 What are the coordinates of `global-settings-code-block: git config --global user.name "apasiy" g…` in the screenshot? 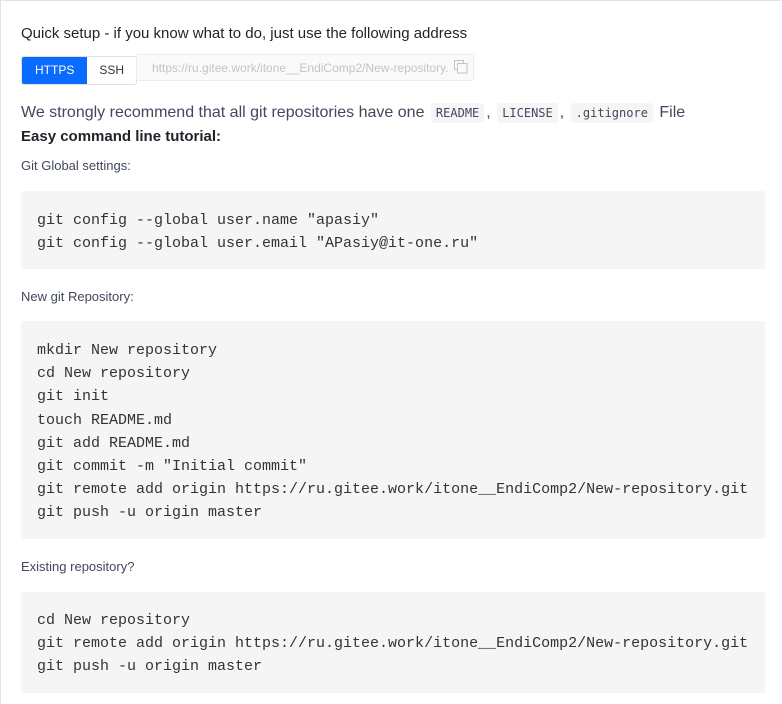 It's located at (393, 230).